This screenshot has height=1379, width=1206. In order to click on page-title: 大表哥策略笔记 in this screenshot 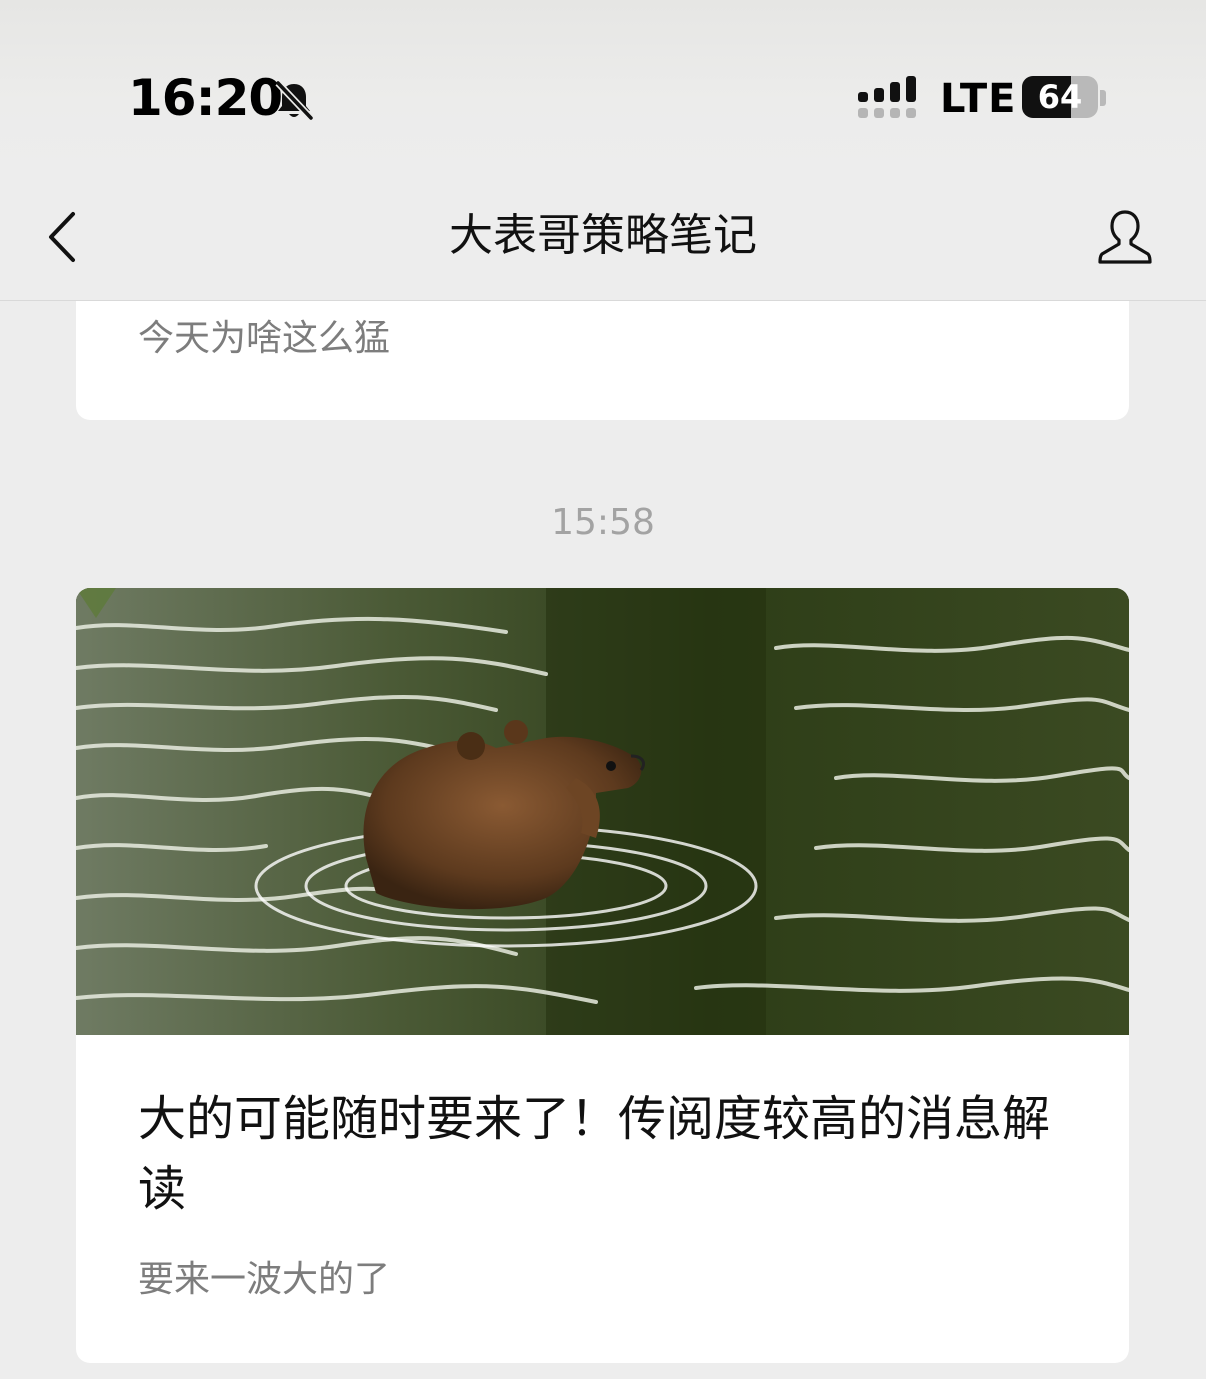, I will do `click(603, 235)`.